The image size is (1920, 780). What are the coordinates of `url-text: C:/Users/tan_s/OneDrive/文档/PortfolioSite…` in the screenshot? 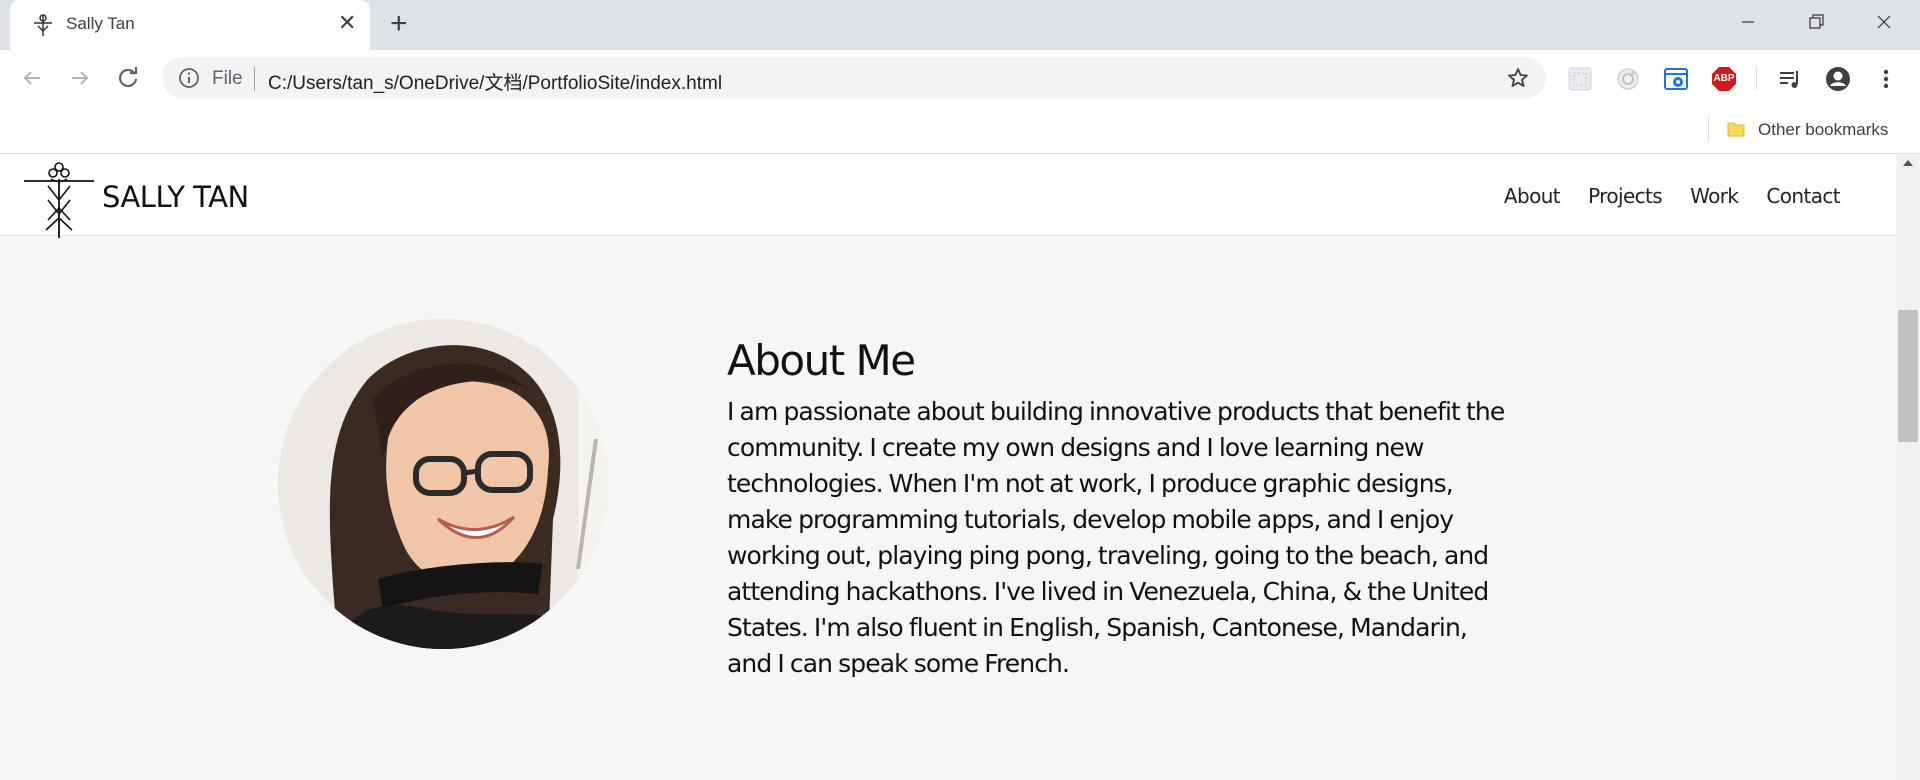 It's located at (495, 81).